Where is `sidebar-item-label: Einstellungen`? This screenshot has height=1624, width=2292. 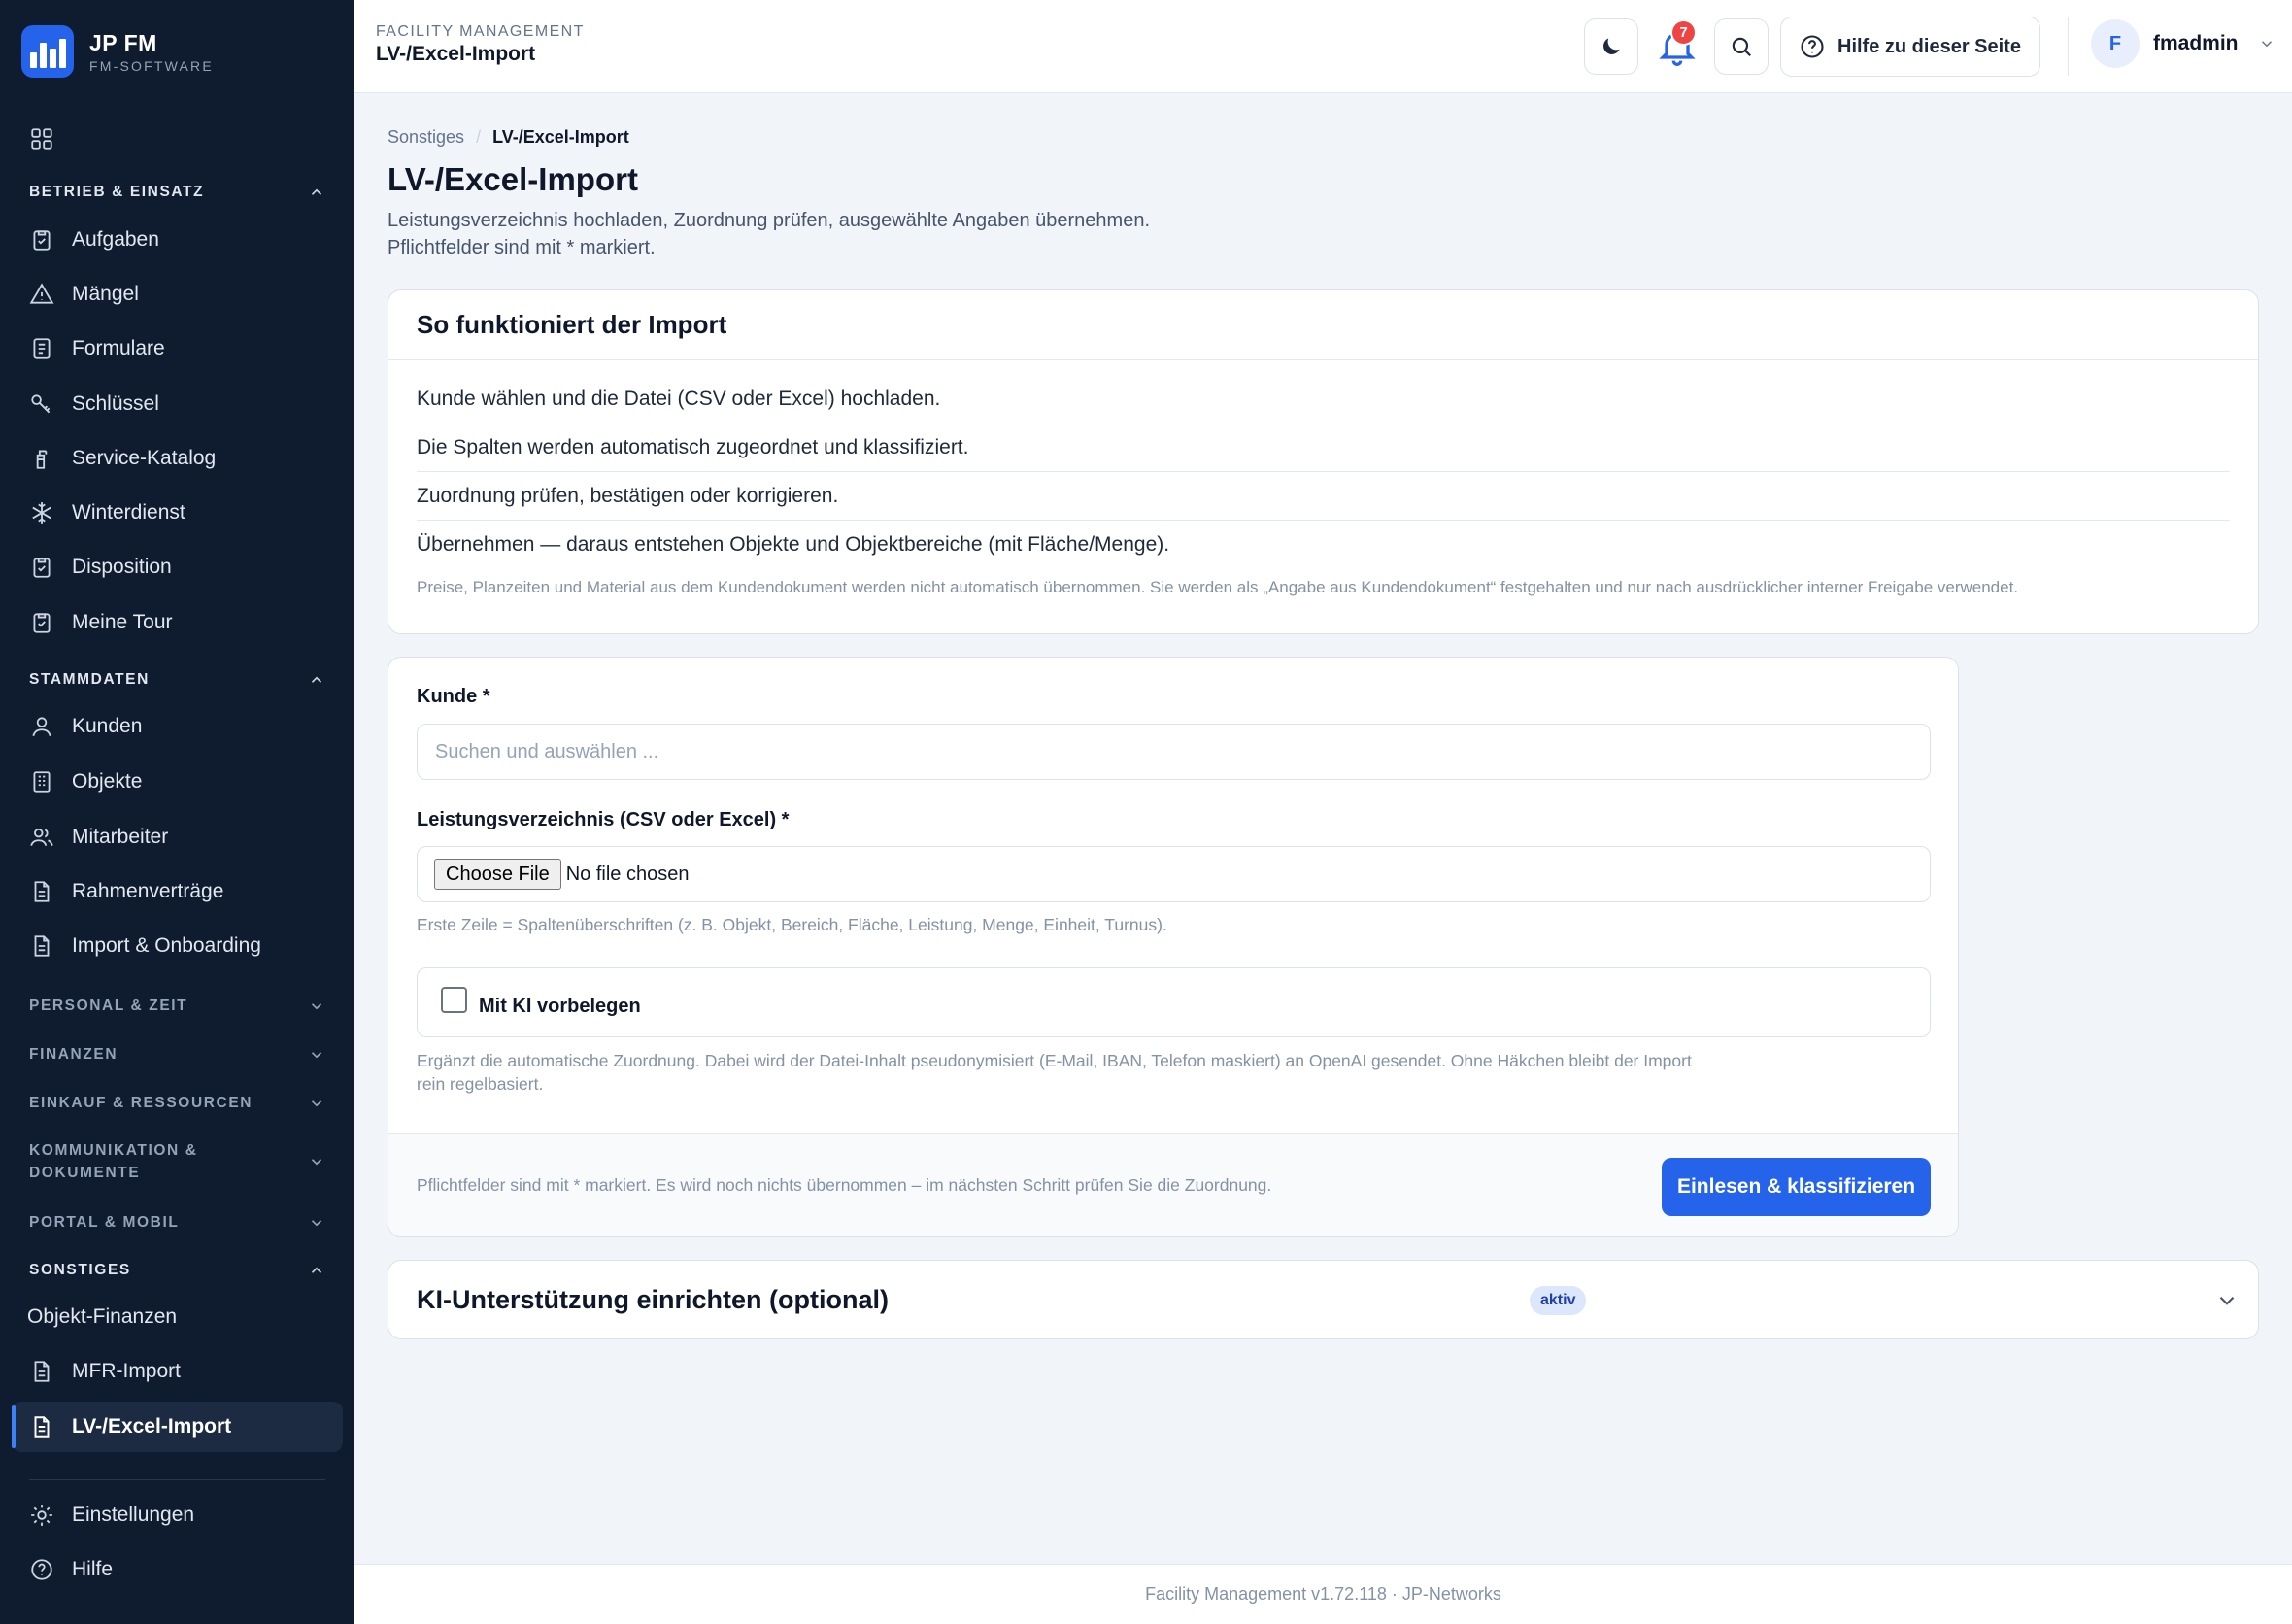
sidebar-item-label: Einstellungen is located at coordinates (133, 1515).